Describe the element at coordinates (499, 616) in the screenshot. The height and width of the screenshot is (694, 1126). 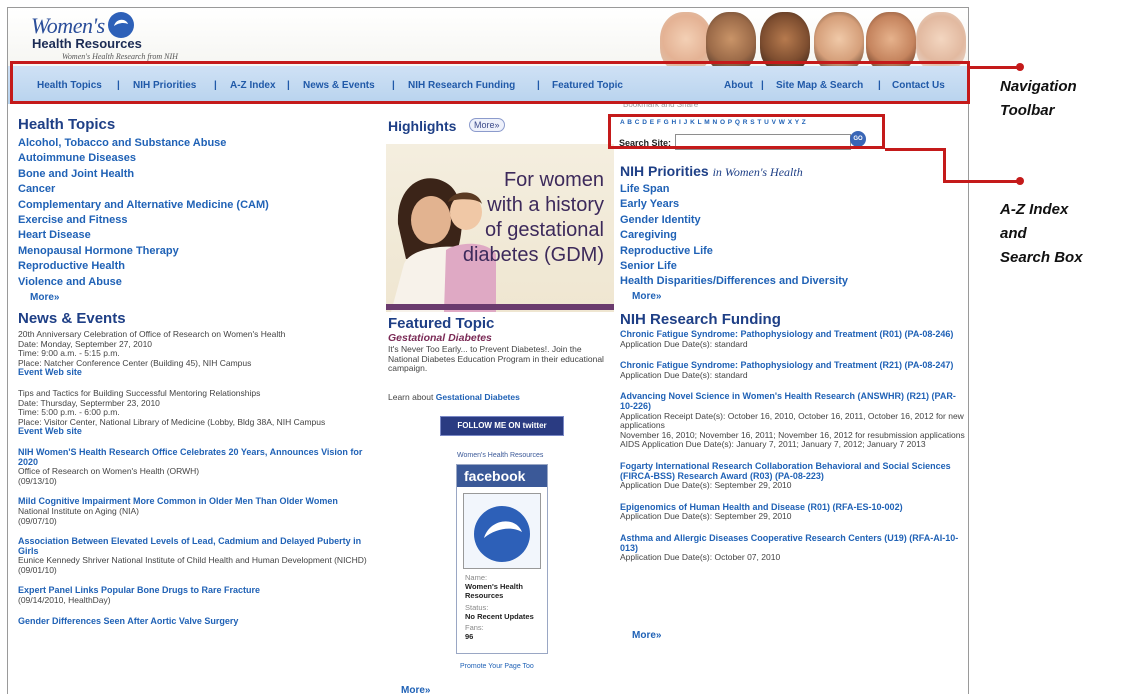
I see `fb-status: No Recent Updates` at that location.